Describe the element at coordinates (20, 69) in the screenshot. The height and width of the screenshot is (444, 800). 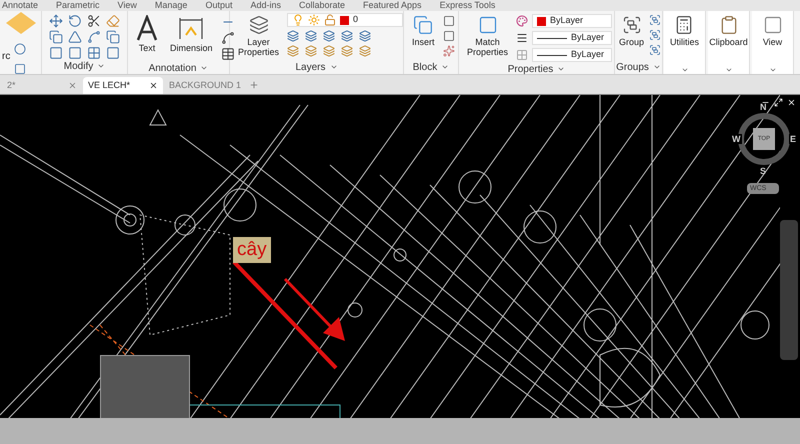
I see `rectangle-tool-icon` at that location.